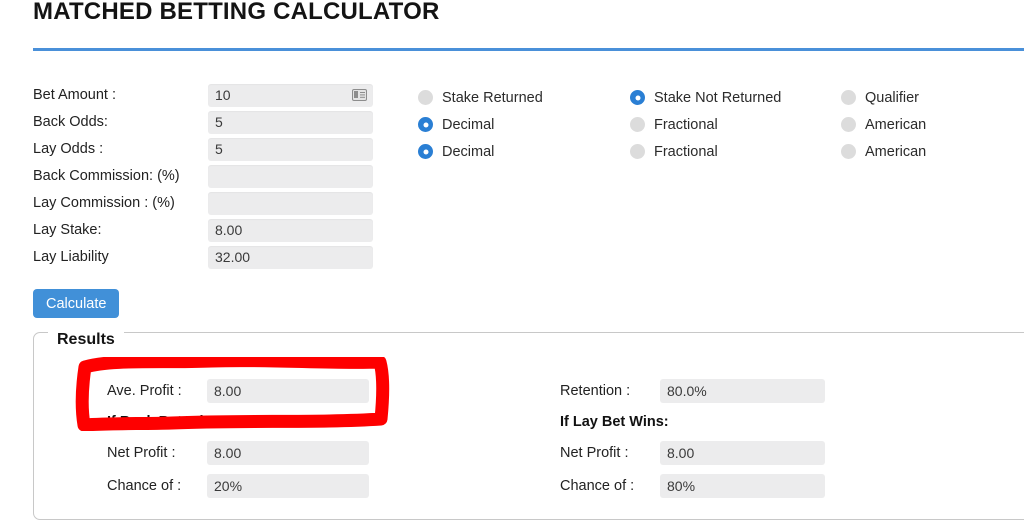 The width and height of the screenshot is (1024, 529). Describe the element at coordinates (205, 122) in the screenshot. I see `form-row: Back Odds: 5` at that location.